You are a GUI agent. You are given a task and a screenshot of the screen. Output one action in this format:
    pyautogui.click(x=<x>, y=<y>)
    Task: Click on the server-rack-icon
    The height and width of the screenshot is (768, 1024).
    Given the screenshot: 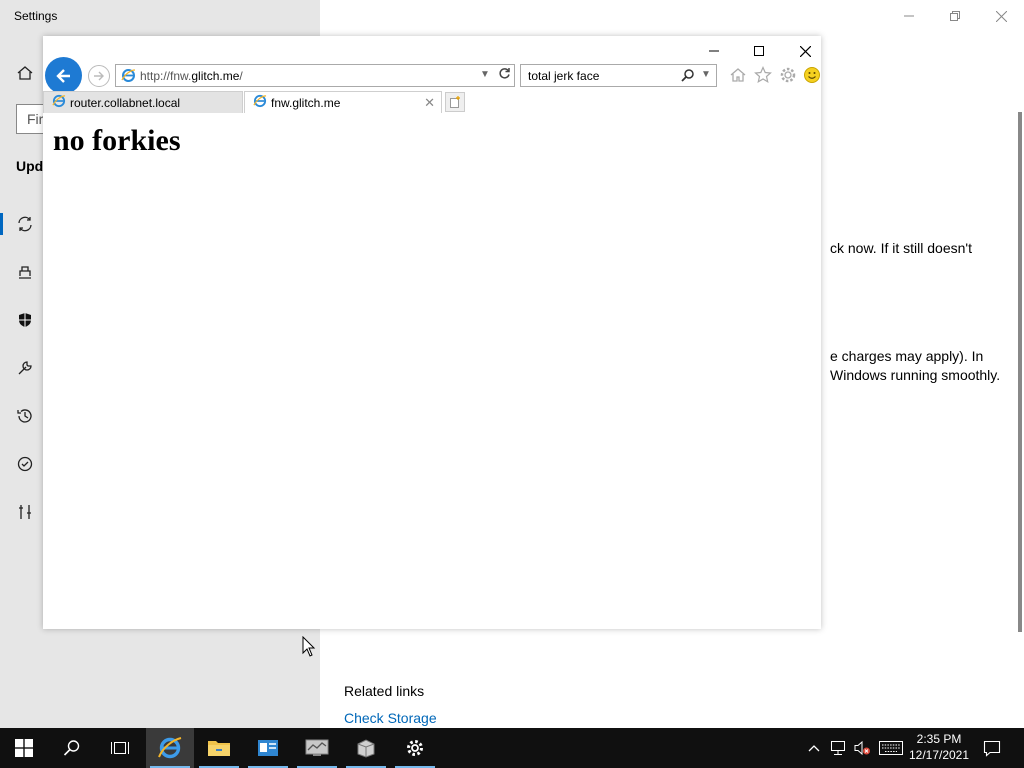 What is the action you would take?
    pyautogui.click(x=366, y=748)
    